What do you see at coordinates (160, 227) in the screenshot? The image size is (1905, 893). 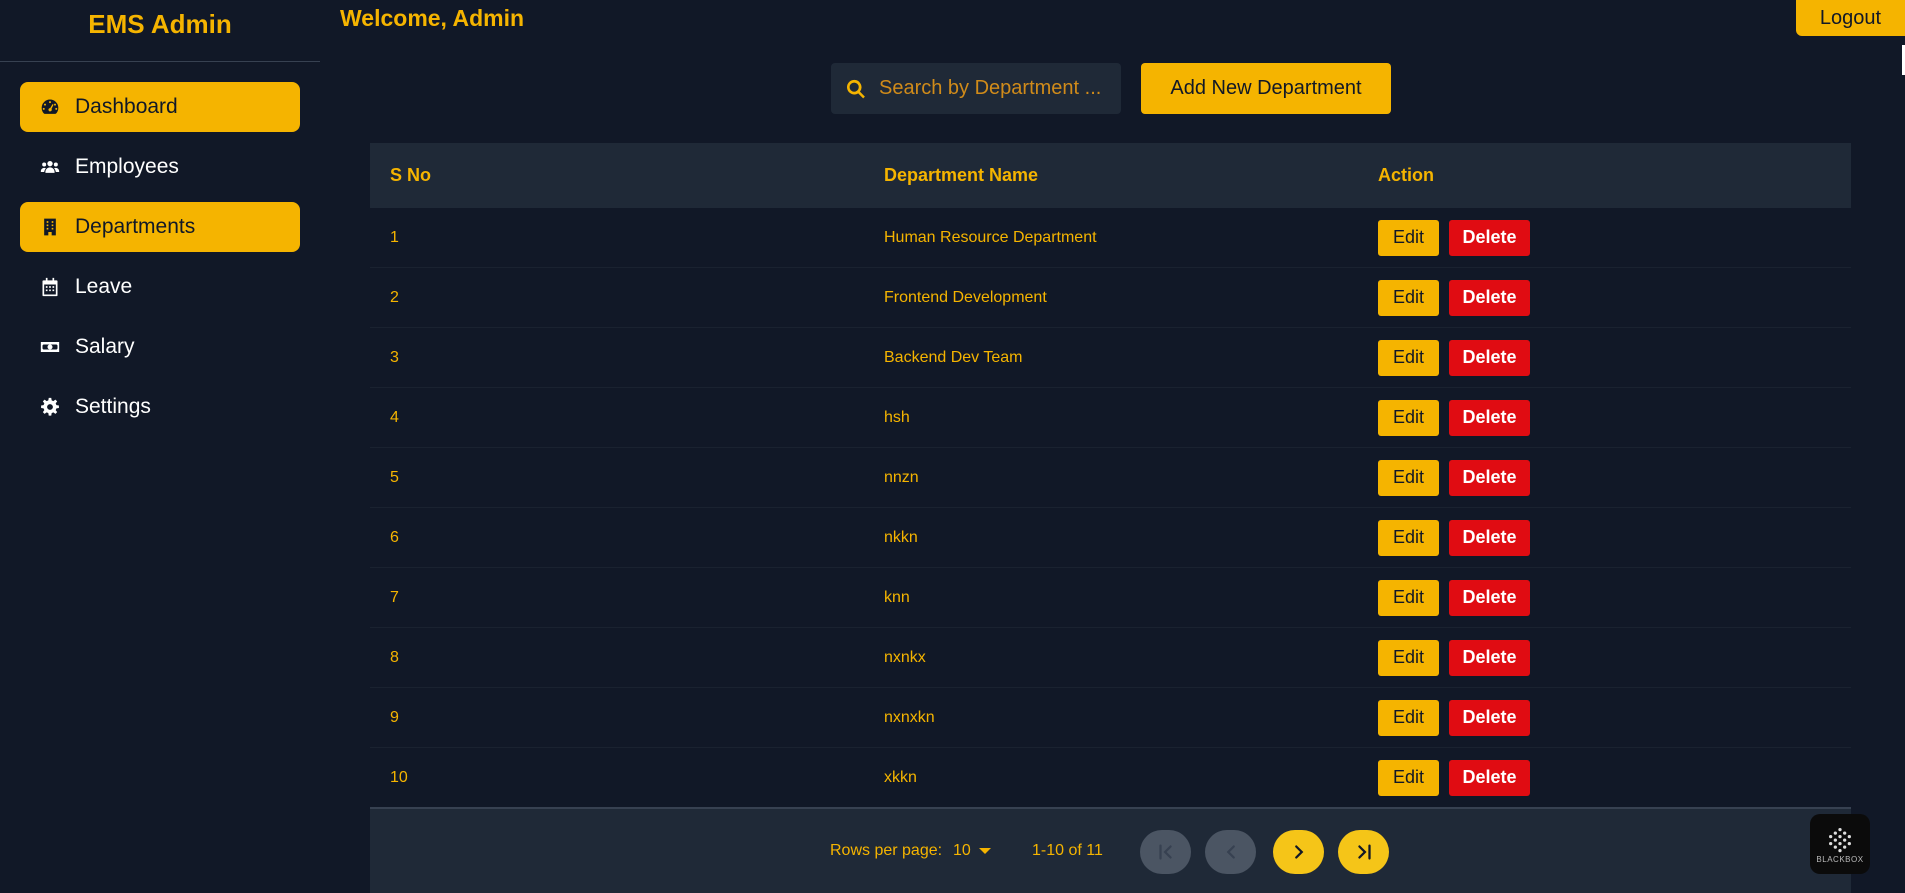 I see `sidebar-item-departments: Departments` at bounding box center [160, 227].